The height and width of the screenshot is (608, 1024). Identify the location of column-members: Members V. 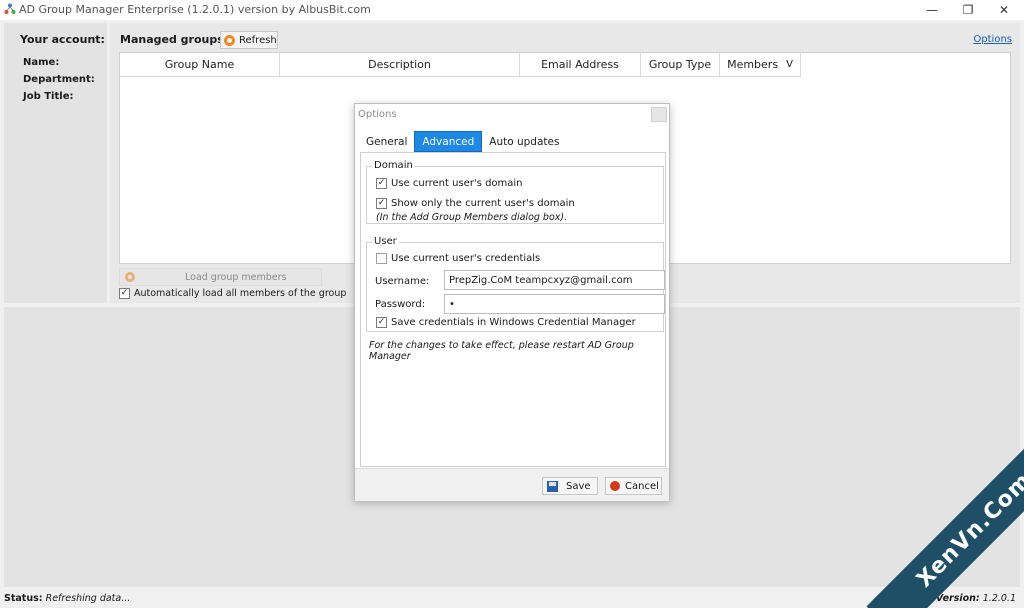
(760, 65).